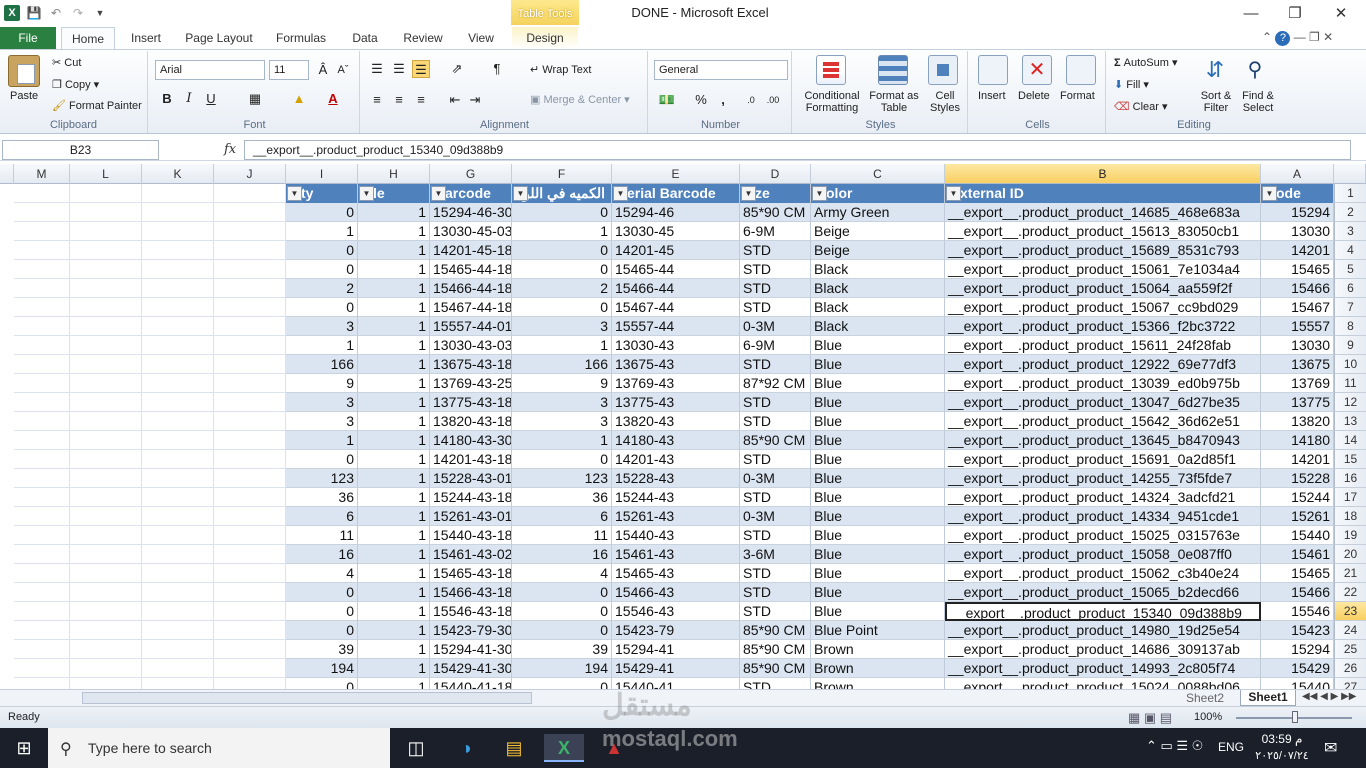 The image size is (1366, 768). What do you see at coordinates (1350, 212) in the screenshot?
I see `row-header: 2` at bounding box center [1350, 212].